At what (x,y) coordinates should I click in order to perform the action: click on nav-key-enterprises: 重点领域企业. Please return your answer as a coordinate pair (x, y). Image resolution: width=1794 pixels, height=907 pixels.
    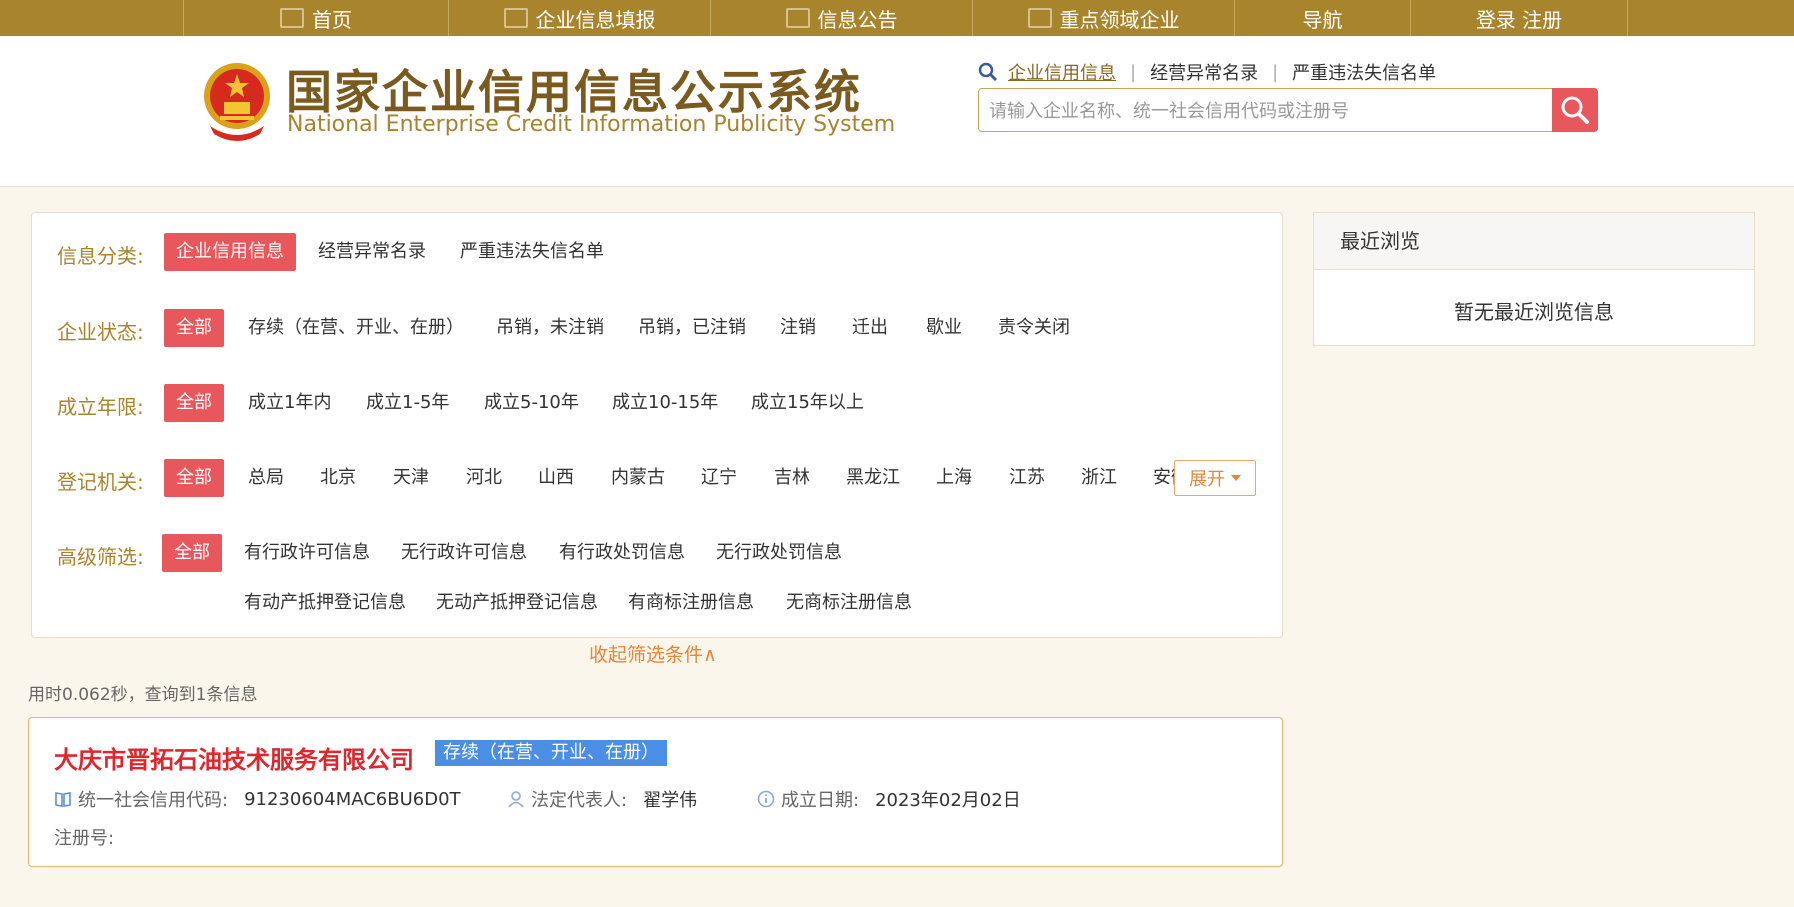
    Looking at the image, I should click on (1103, 18).